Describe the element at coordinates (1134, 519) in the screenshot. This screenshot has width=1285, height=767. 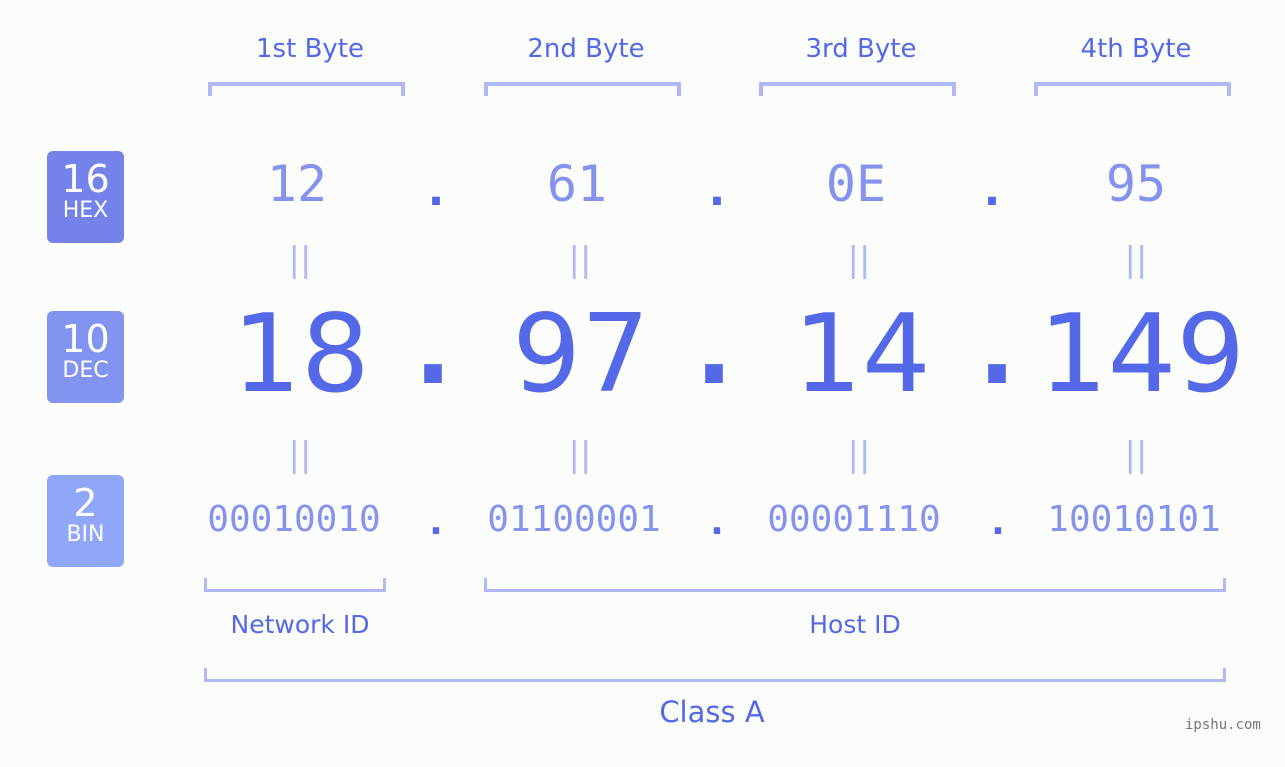
I see `bin-value-4: 10010101` at that location.